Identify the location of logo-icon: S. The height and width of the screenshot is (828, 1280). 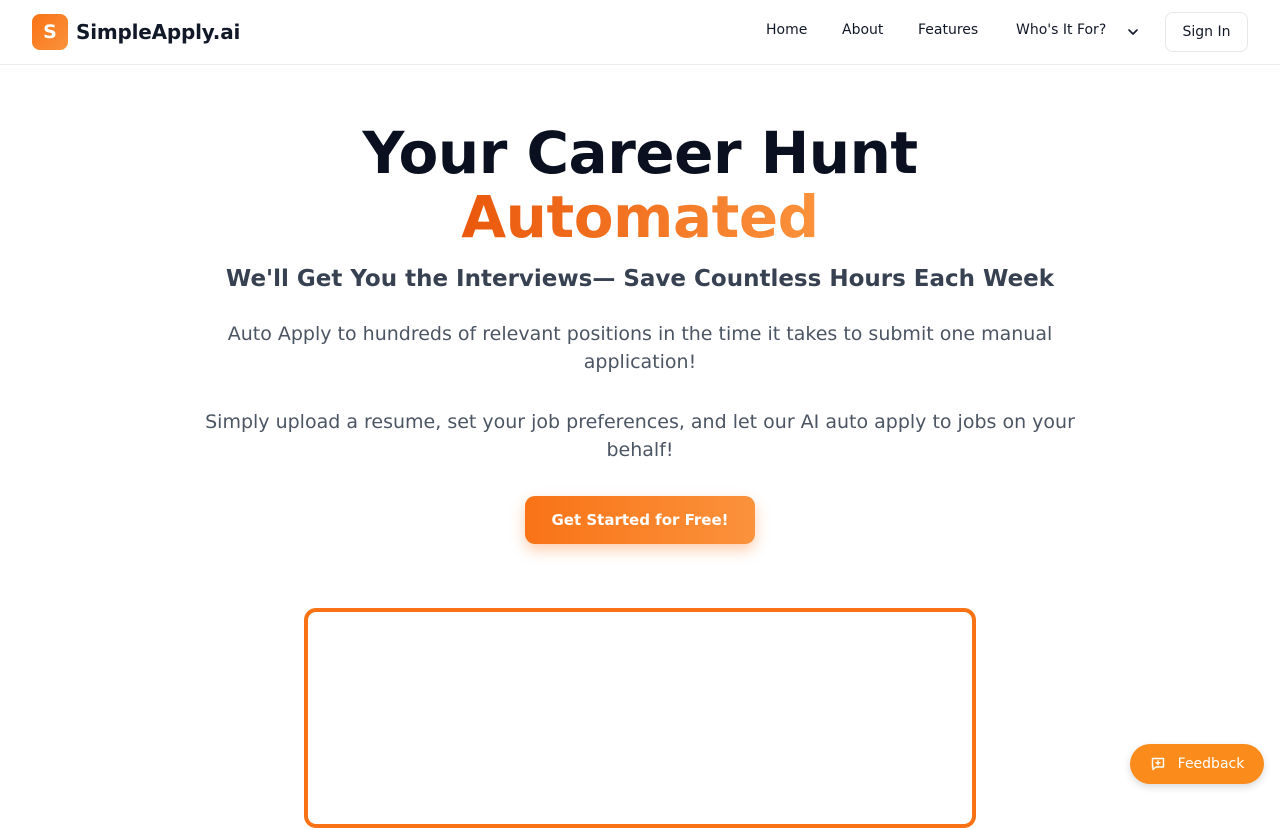
(50, 32).